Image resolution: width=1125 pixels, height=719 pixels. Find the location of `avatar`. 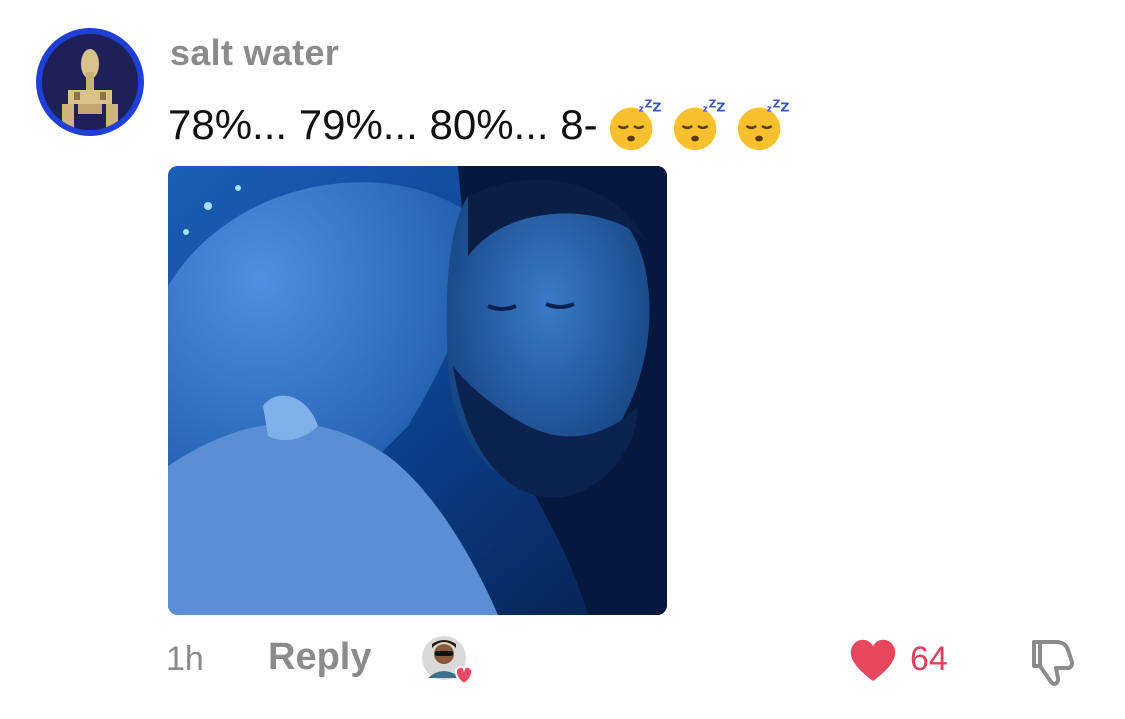

avatar is located at coordinates (90, 82).